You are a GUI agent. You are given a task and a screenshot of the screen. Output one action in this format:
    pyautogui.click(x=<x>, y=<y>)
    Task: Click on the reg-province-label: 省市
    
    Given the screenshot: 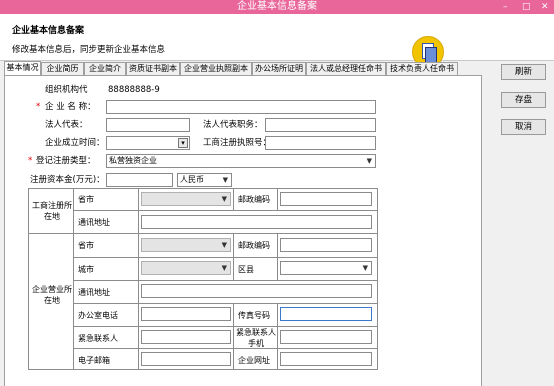 What is the action you would take?
    pyautogui.click(x=86, y=199)
    